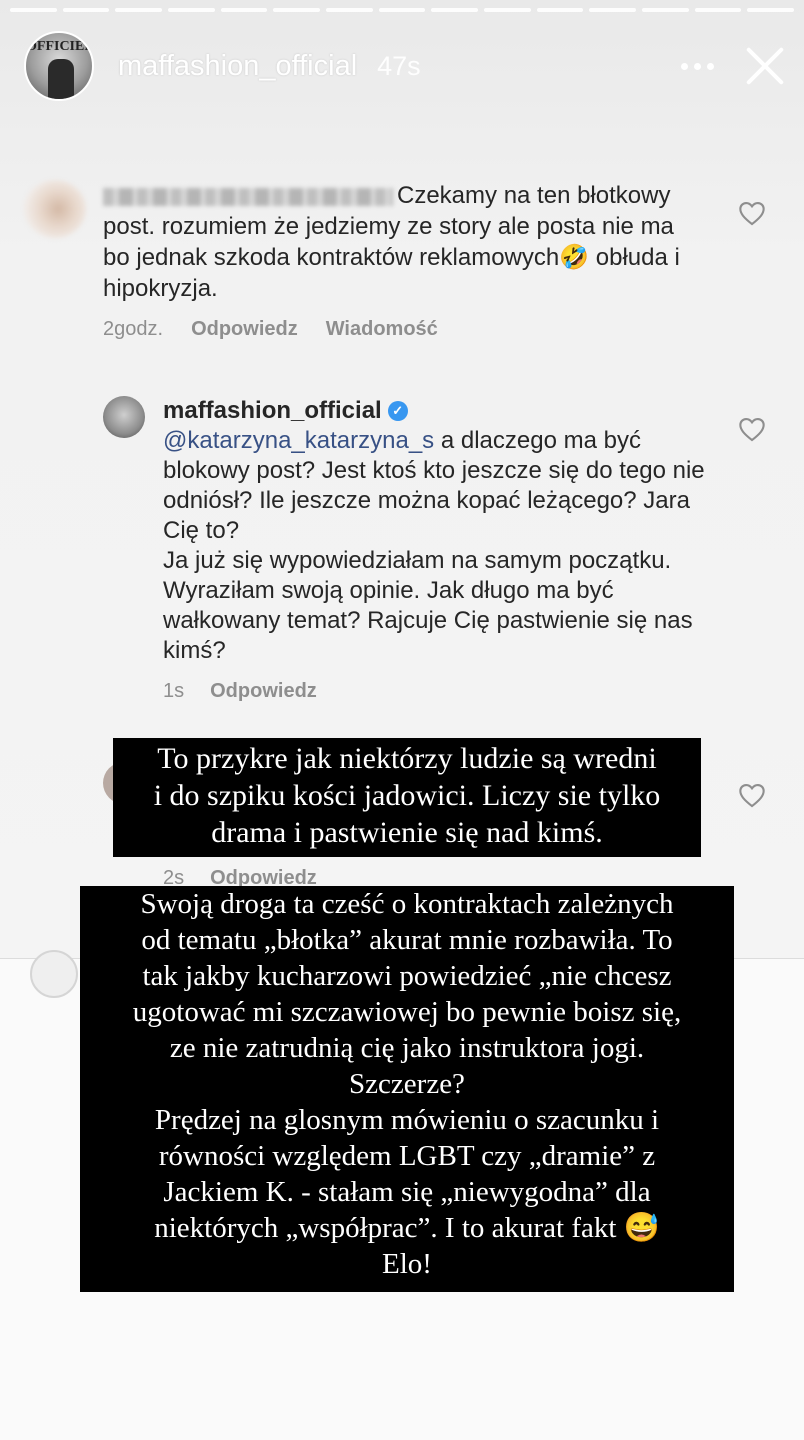 The height and width of the screenshot is (1440, 804). I want to click on reply-like-heart-icon, so click(752, 429).